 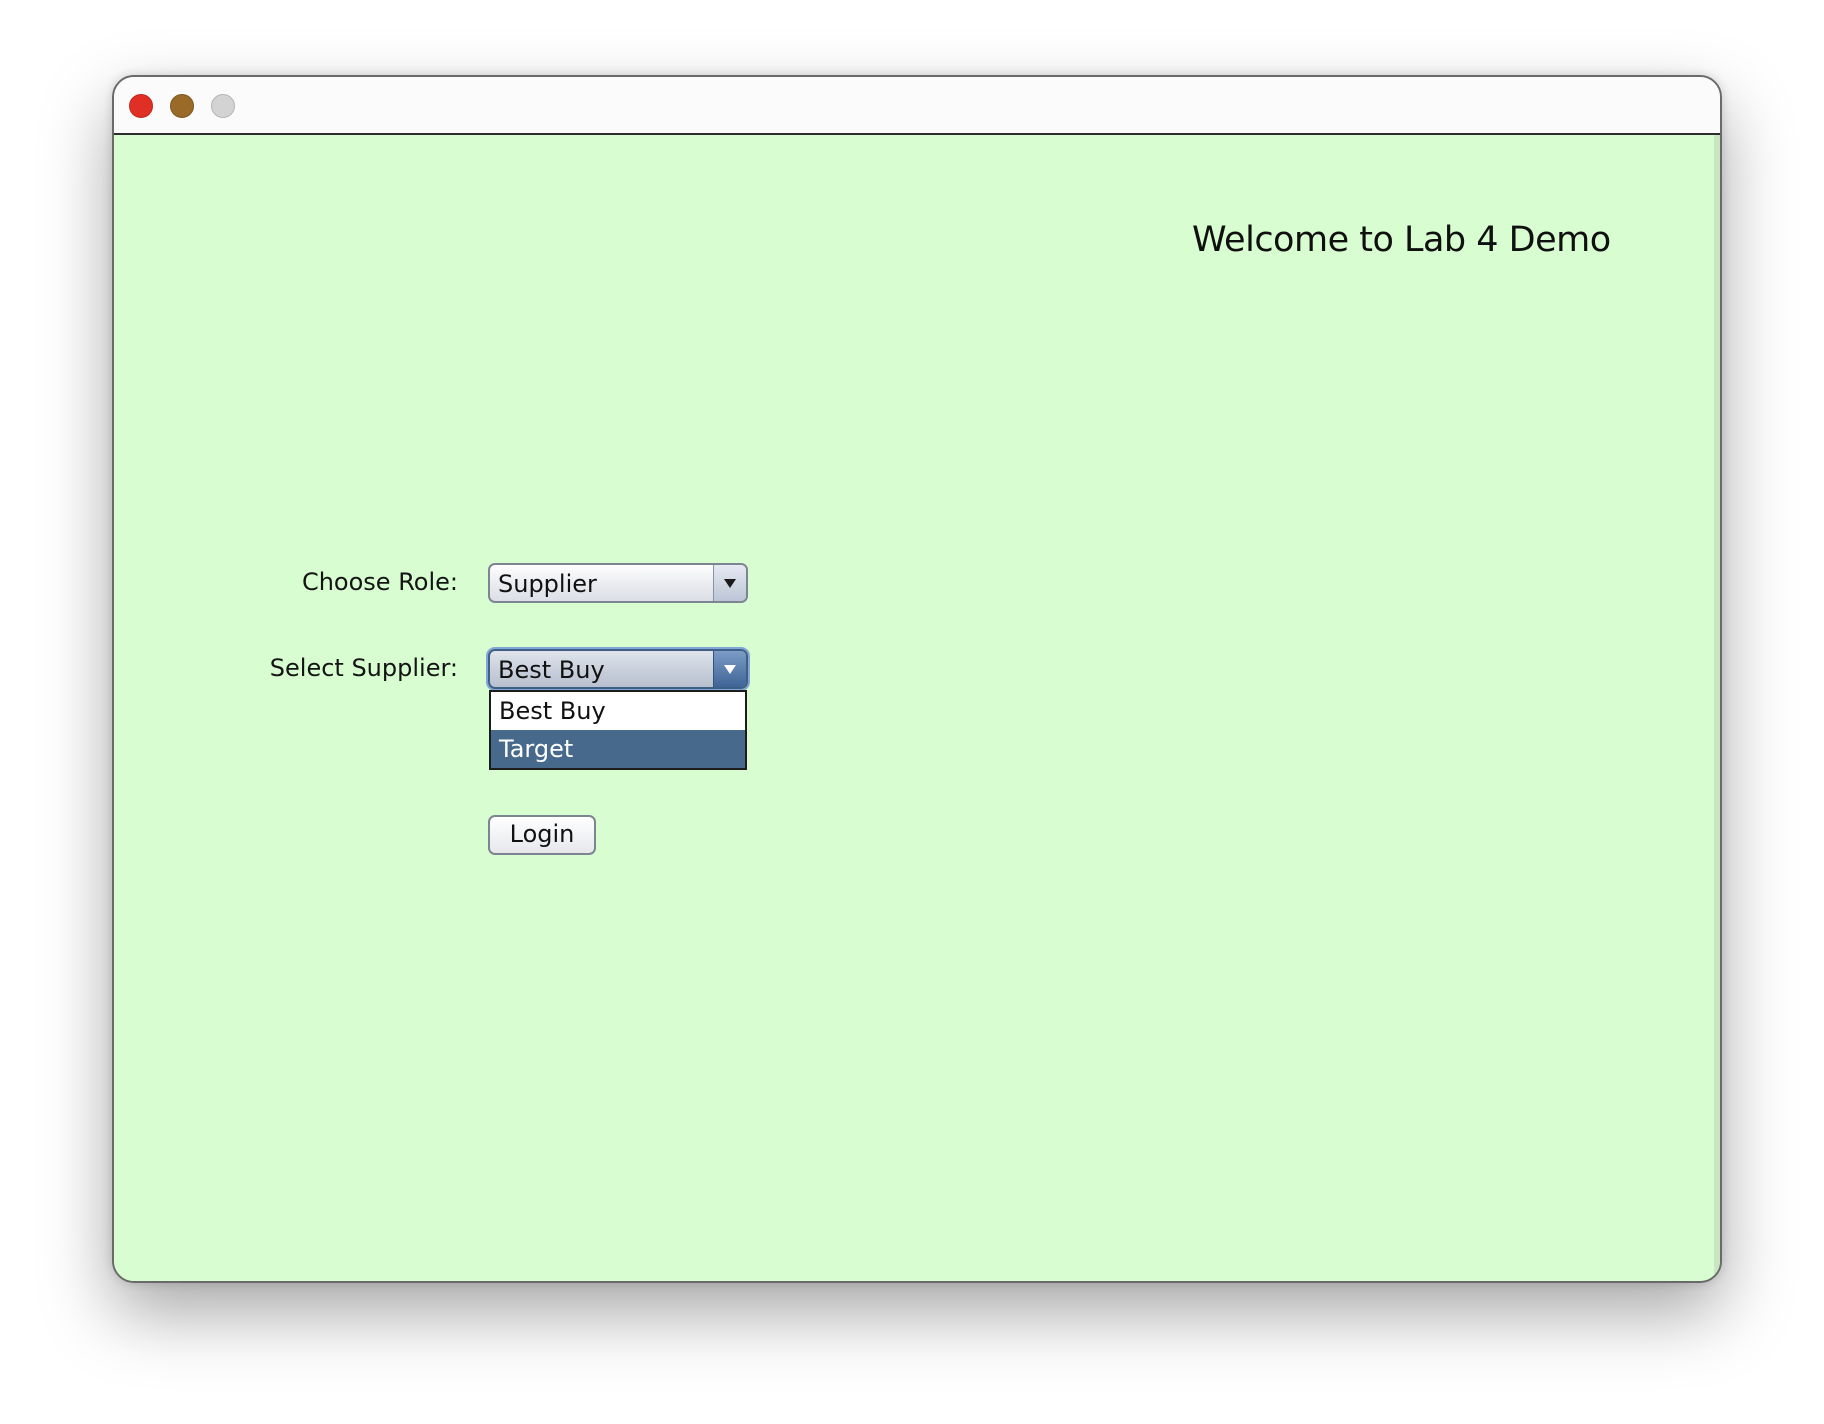 What do you see at coordinates (917, 106) in the screenshot?
I see `title-bar` at bounding box center [917, 106].